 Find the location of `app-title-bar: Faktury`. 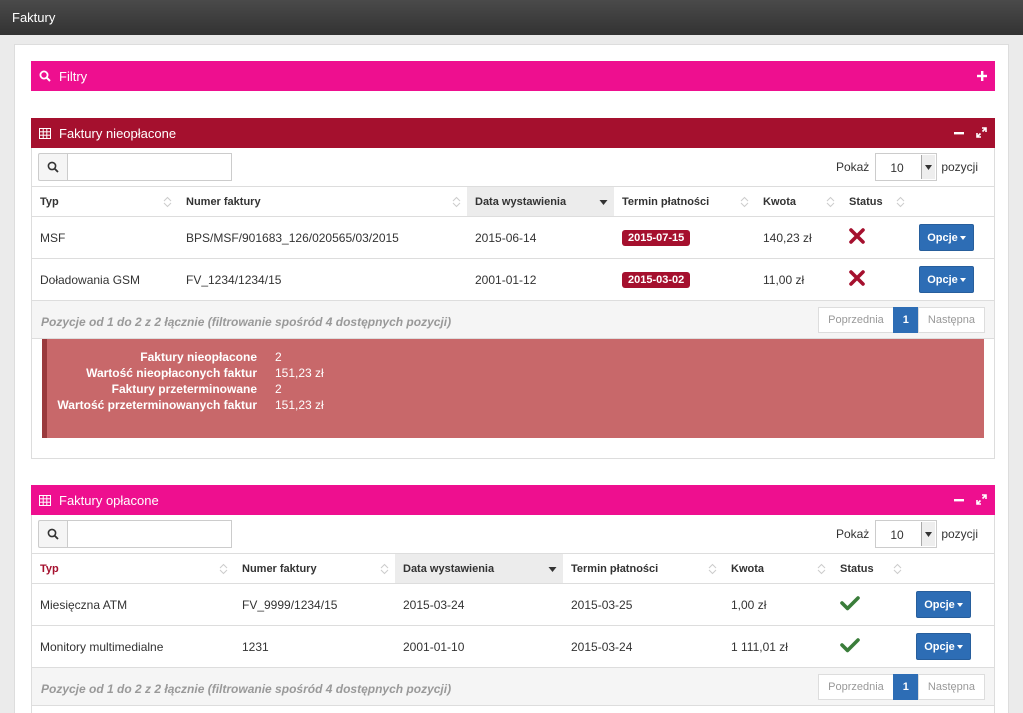

app-title-bar: Faktury is located at coordinates (511, 17).